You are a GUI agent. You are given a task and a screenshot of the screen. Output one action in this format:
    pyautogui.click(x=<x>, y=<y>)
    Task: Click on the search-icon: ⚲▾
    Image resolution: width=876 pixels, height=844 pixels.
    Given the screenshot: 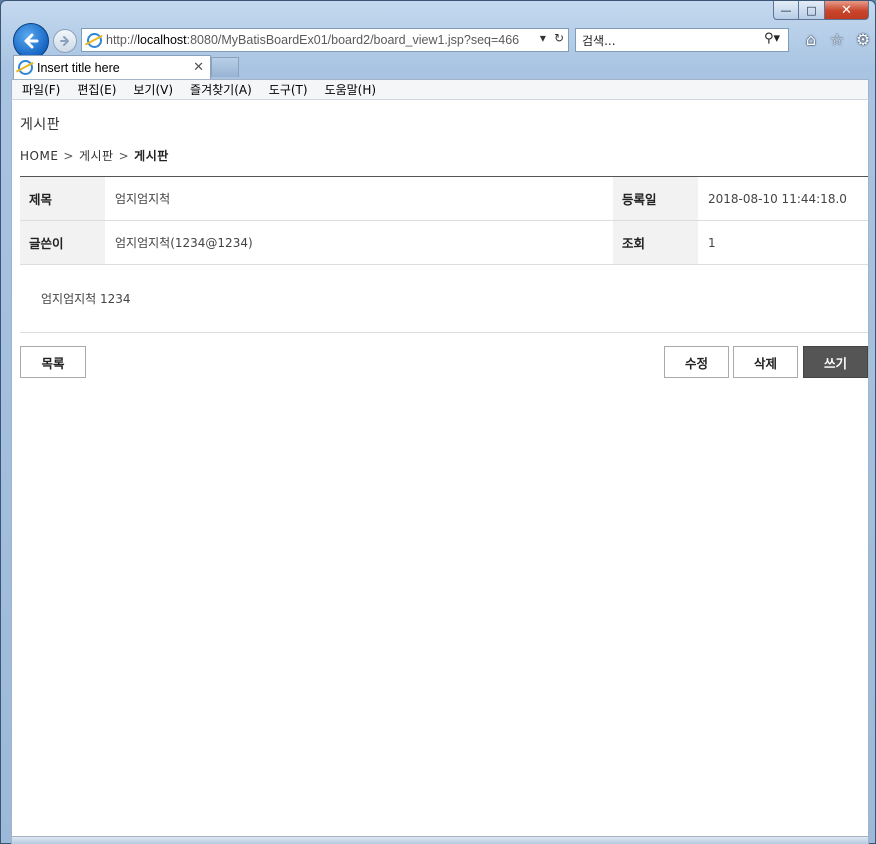 What is the action you would take?
    pyautogui.click(x=772, y=38)
    